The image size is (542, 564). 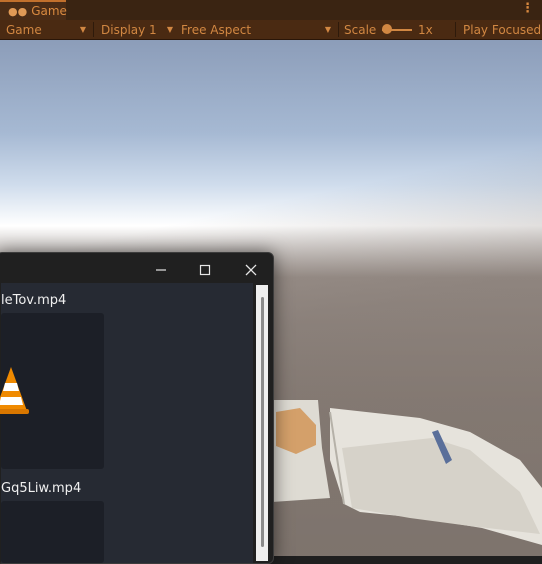 I want to click on close-button, so click(x=251, y=270).